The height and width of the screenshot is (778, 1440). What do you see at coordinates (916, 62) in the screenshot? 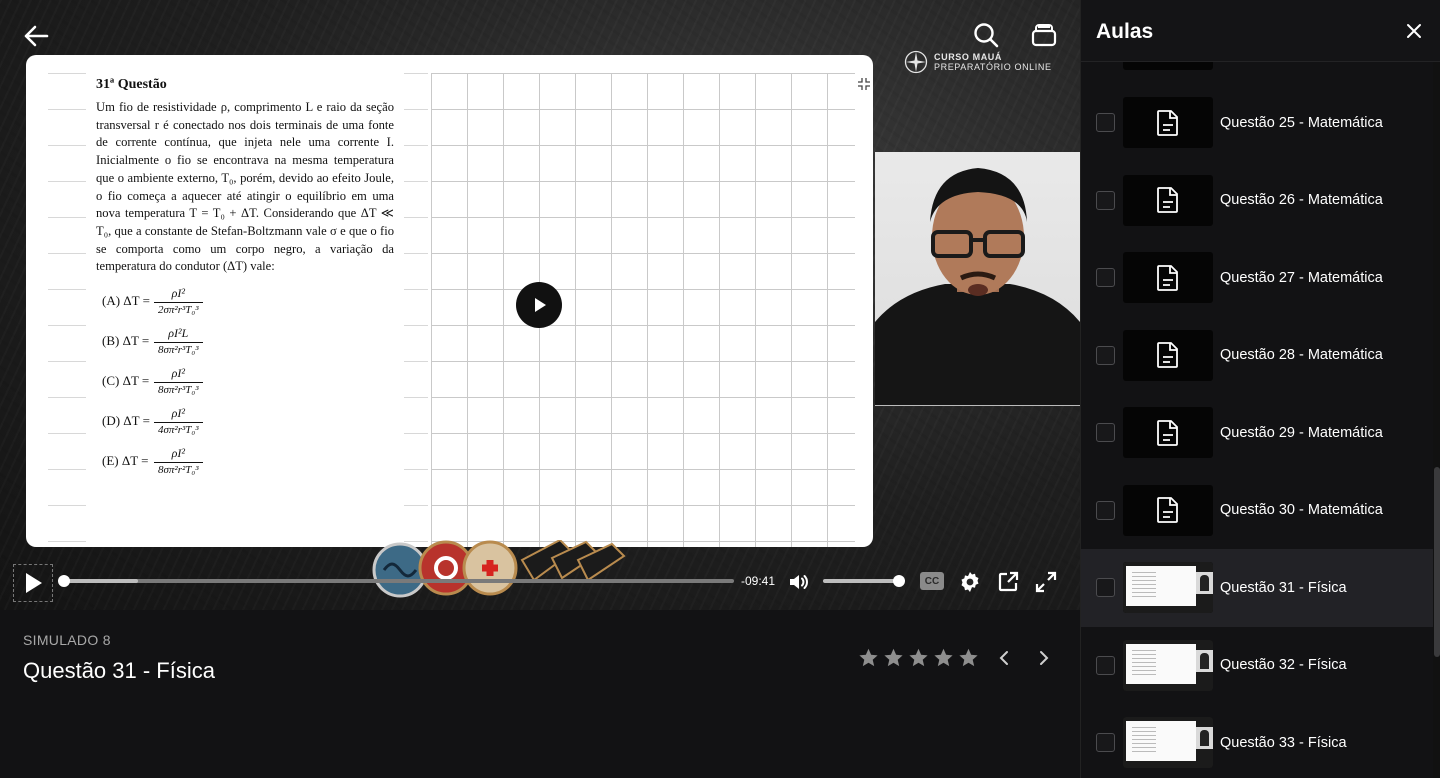
I see `compass-logo-icon` at bounding box center [916, 62].